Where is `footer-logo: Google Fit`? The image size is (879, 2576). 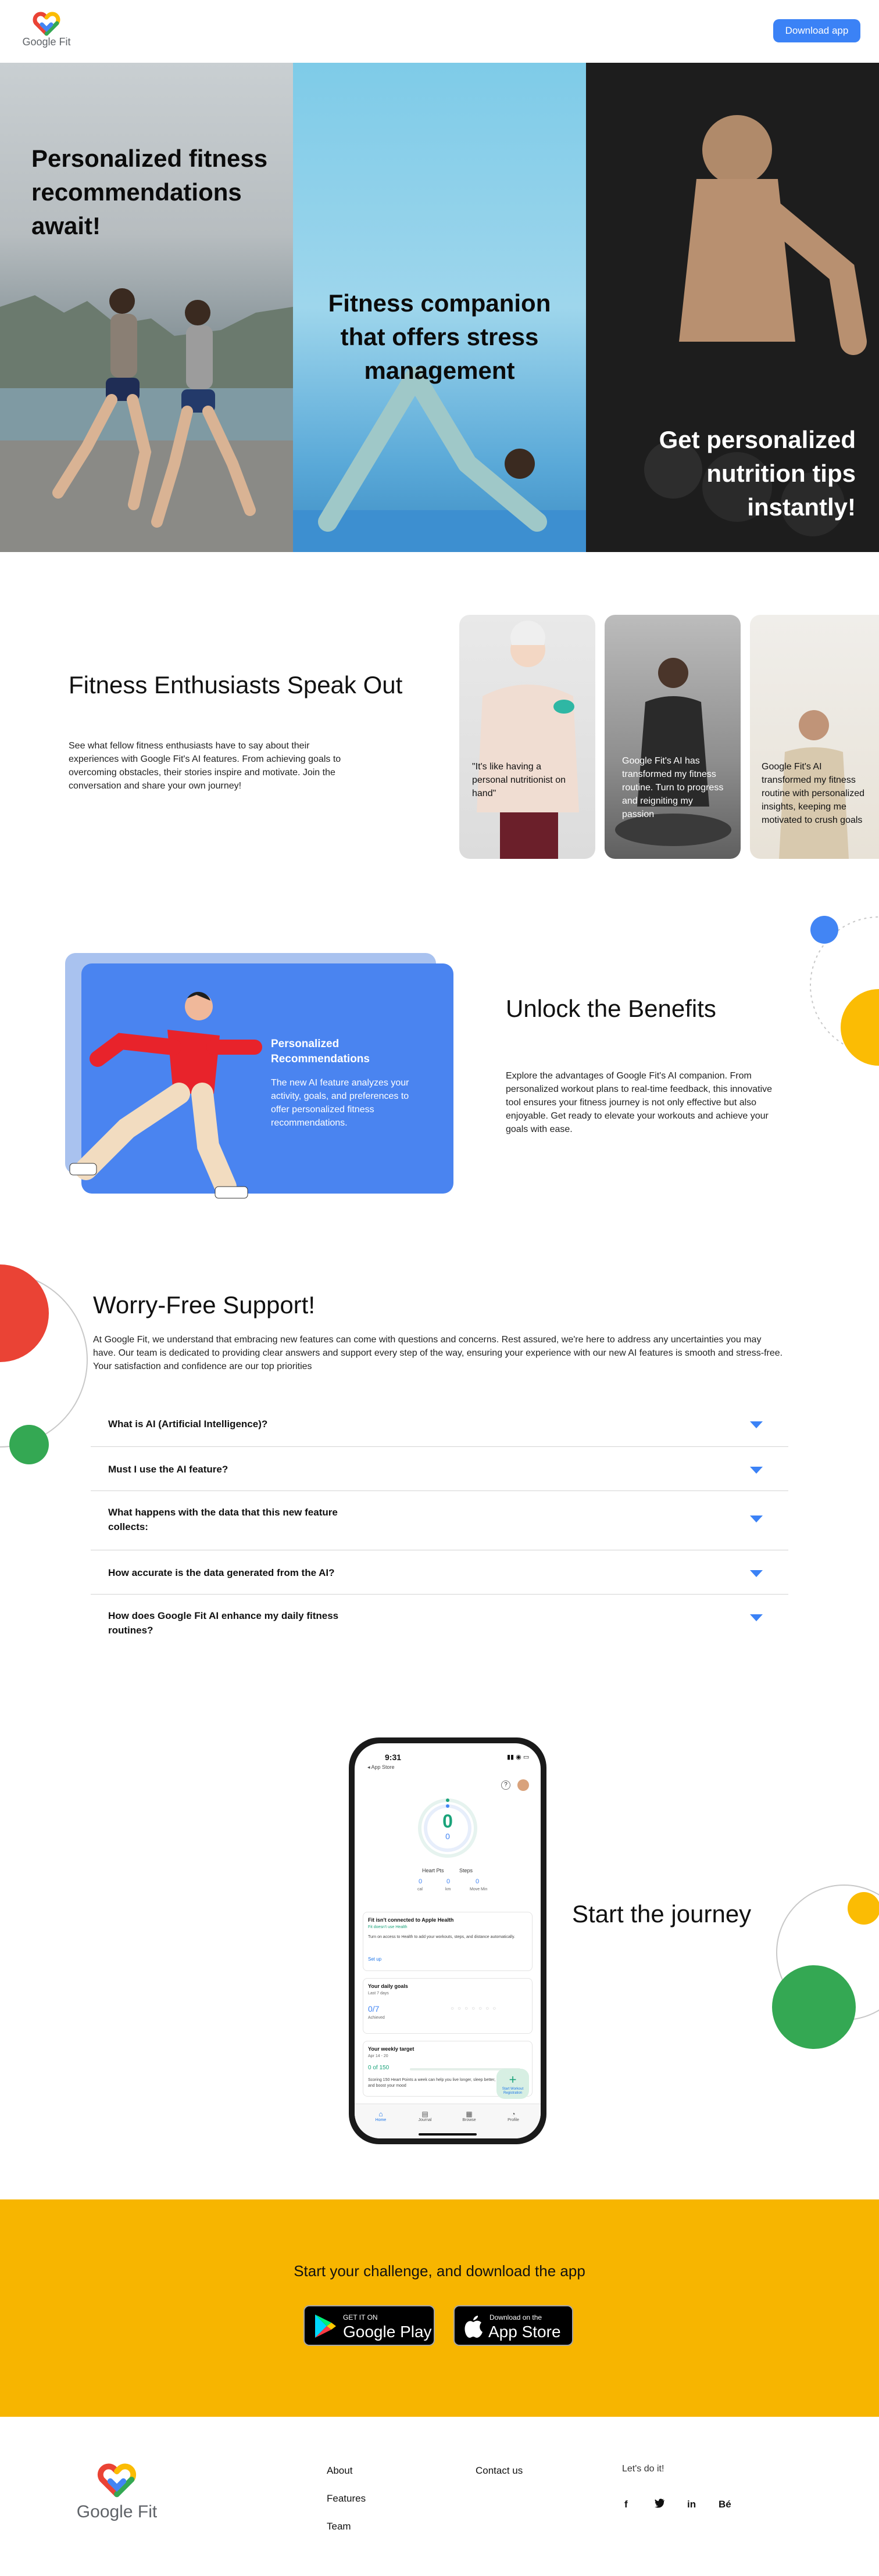 footer-logo: Google Fit is located at coordinates (116, 2493).